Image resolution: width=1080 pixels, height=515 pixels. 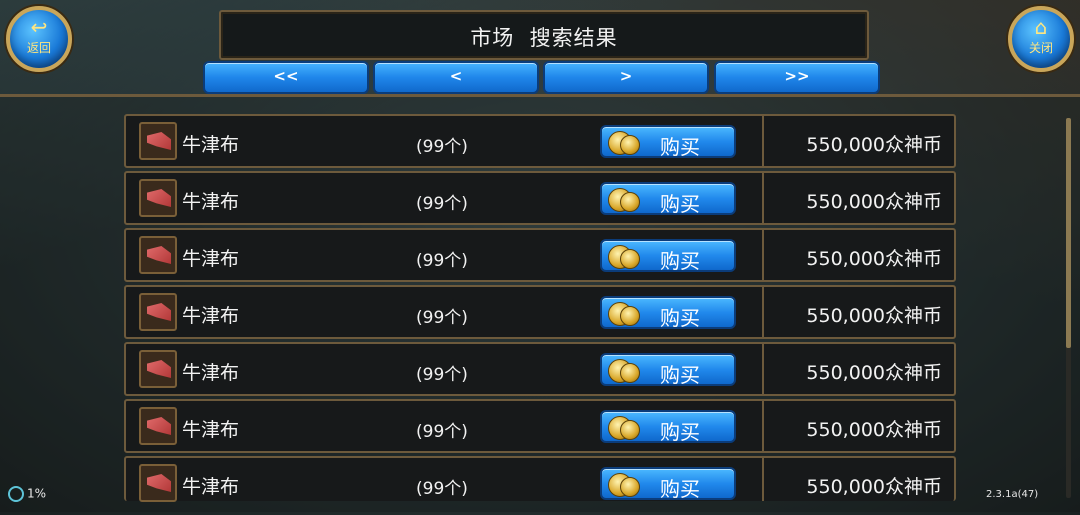 What do you see at coordinates (1068, 233) in the screenshot?
I see `scrollbar-thumb` at bounding box center [1068, 233].